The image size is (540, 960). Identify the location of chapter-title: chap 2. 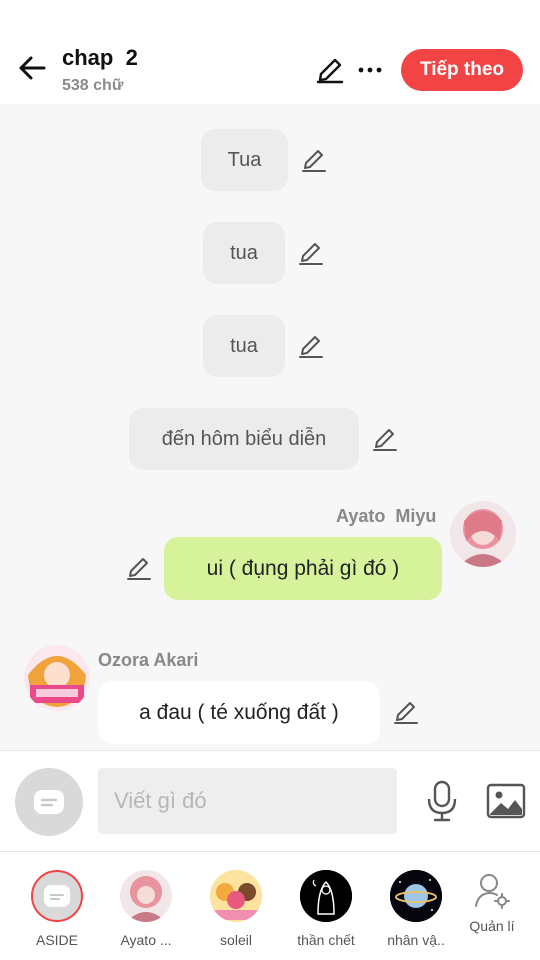
(100, 57).